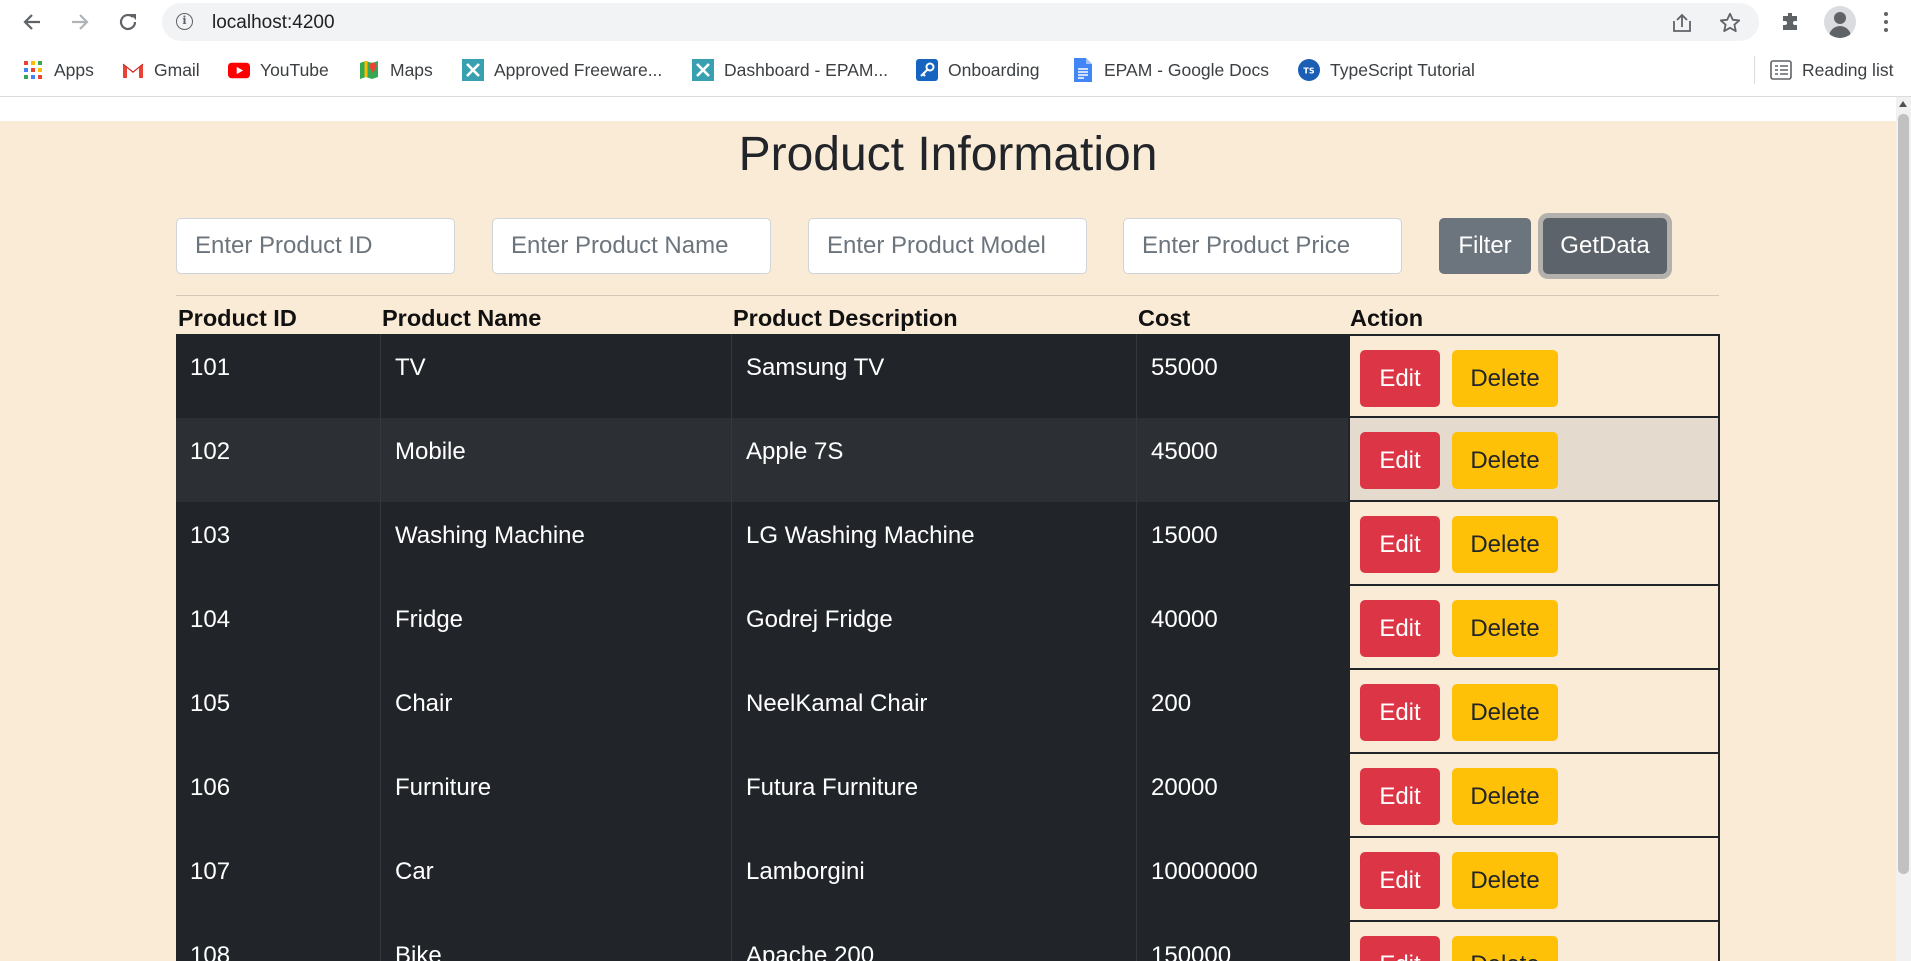  Describe the element at coordinates (1485, 246) in the screenshot. I see `filter-button: Filter` at that location.